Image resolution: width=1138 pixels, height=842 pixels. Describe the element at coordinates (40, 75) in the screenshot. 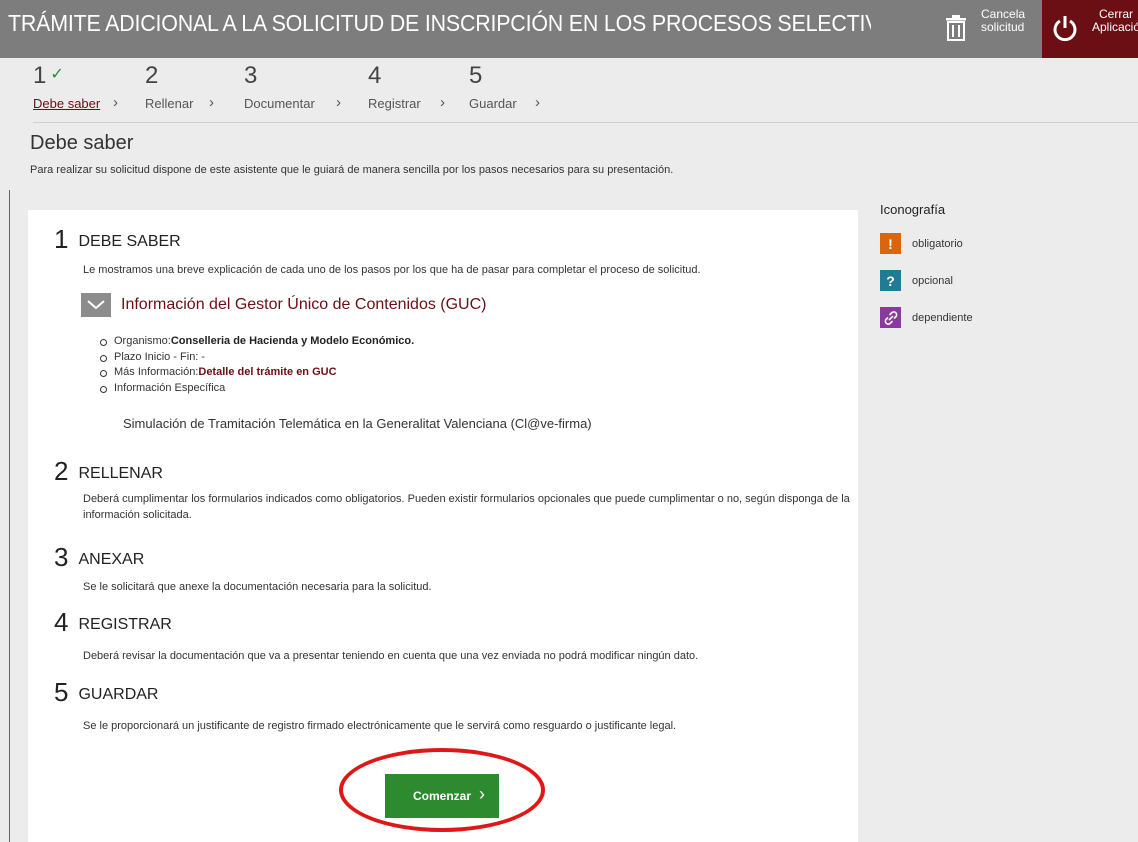

I see `step-number: 1` at that location.